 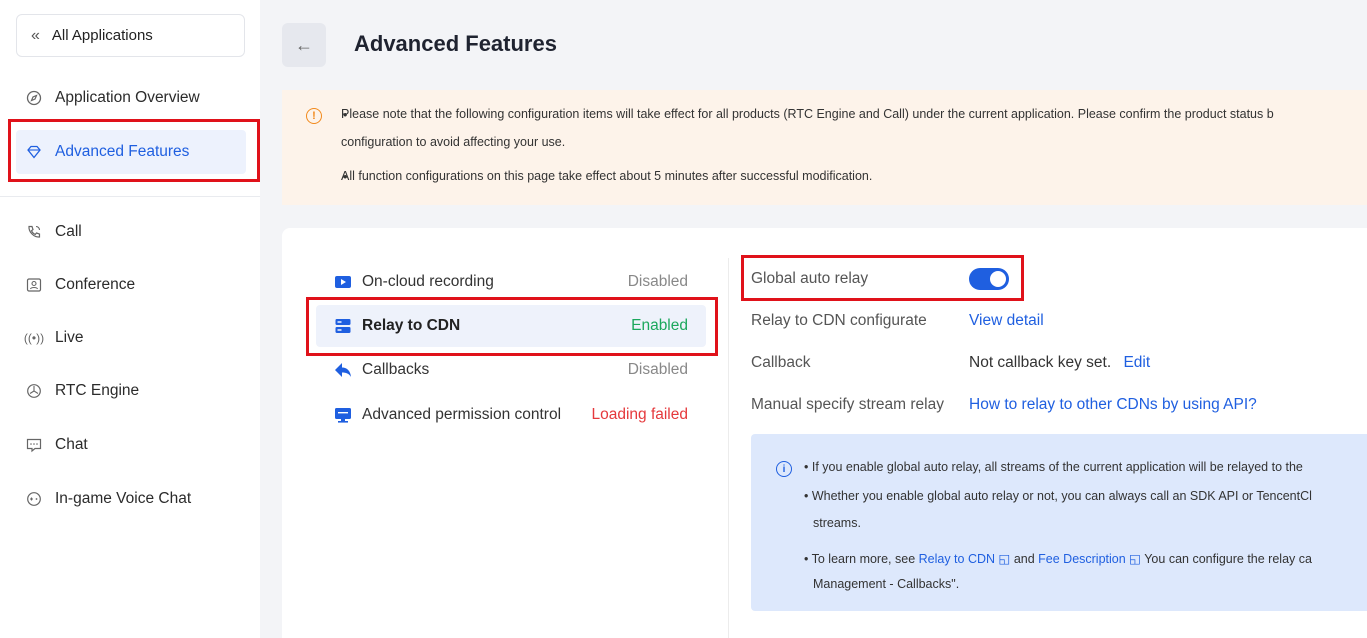 I want to click on sidebar-item-label: In-game Voice Chat, so click(x=123, y=498).